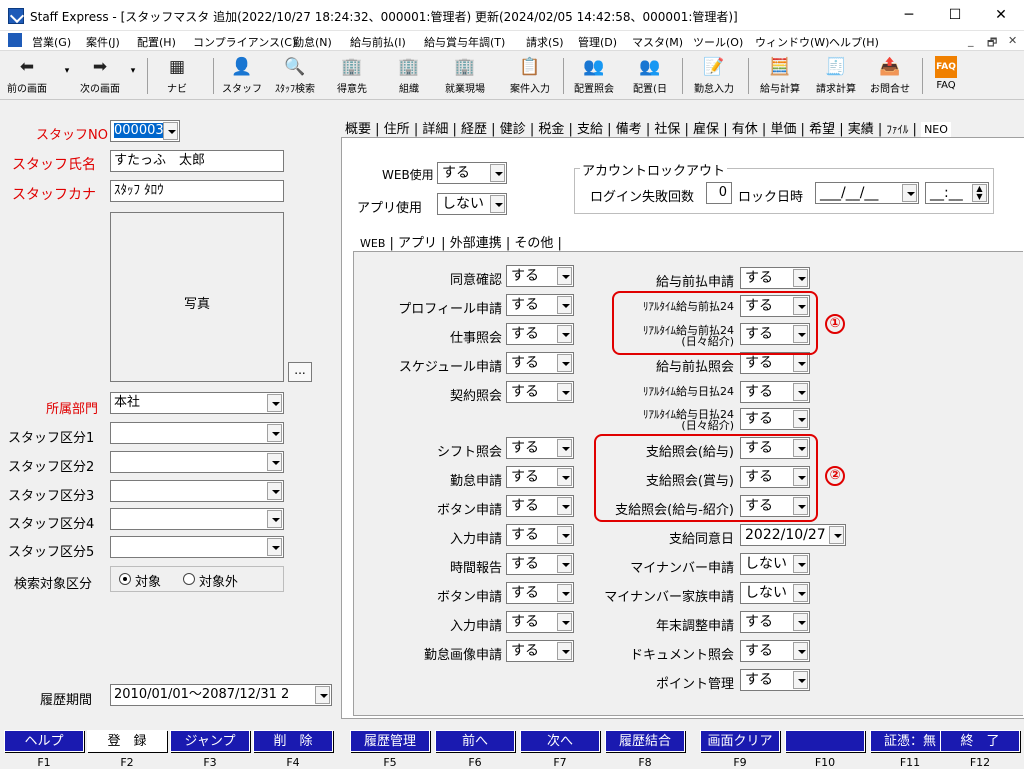  Describe the element at coordinates (51, 42) in the screenshot. I see `menu-eigyo: 営業(G)` at that location.